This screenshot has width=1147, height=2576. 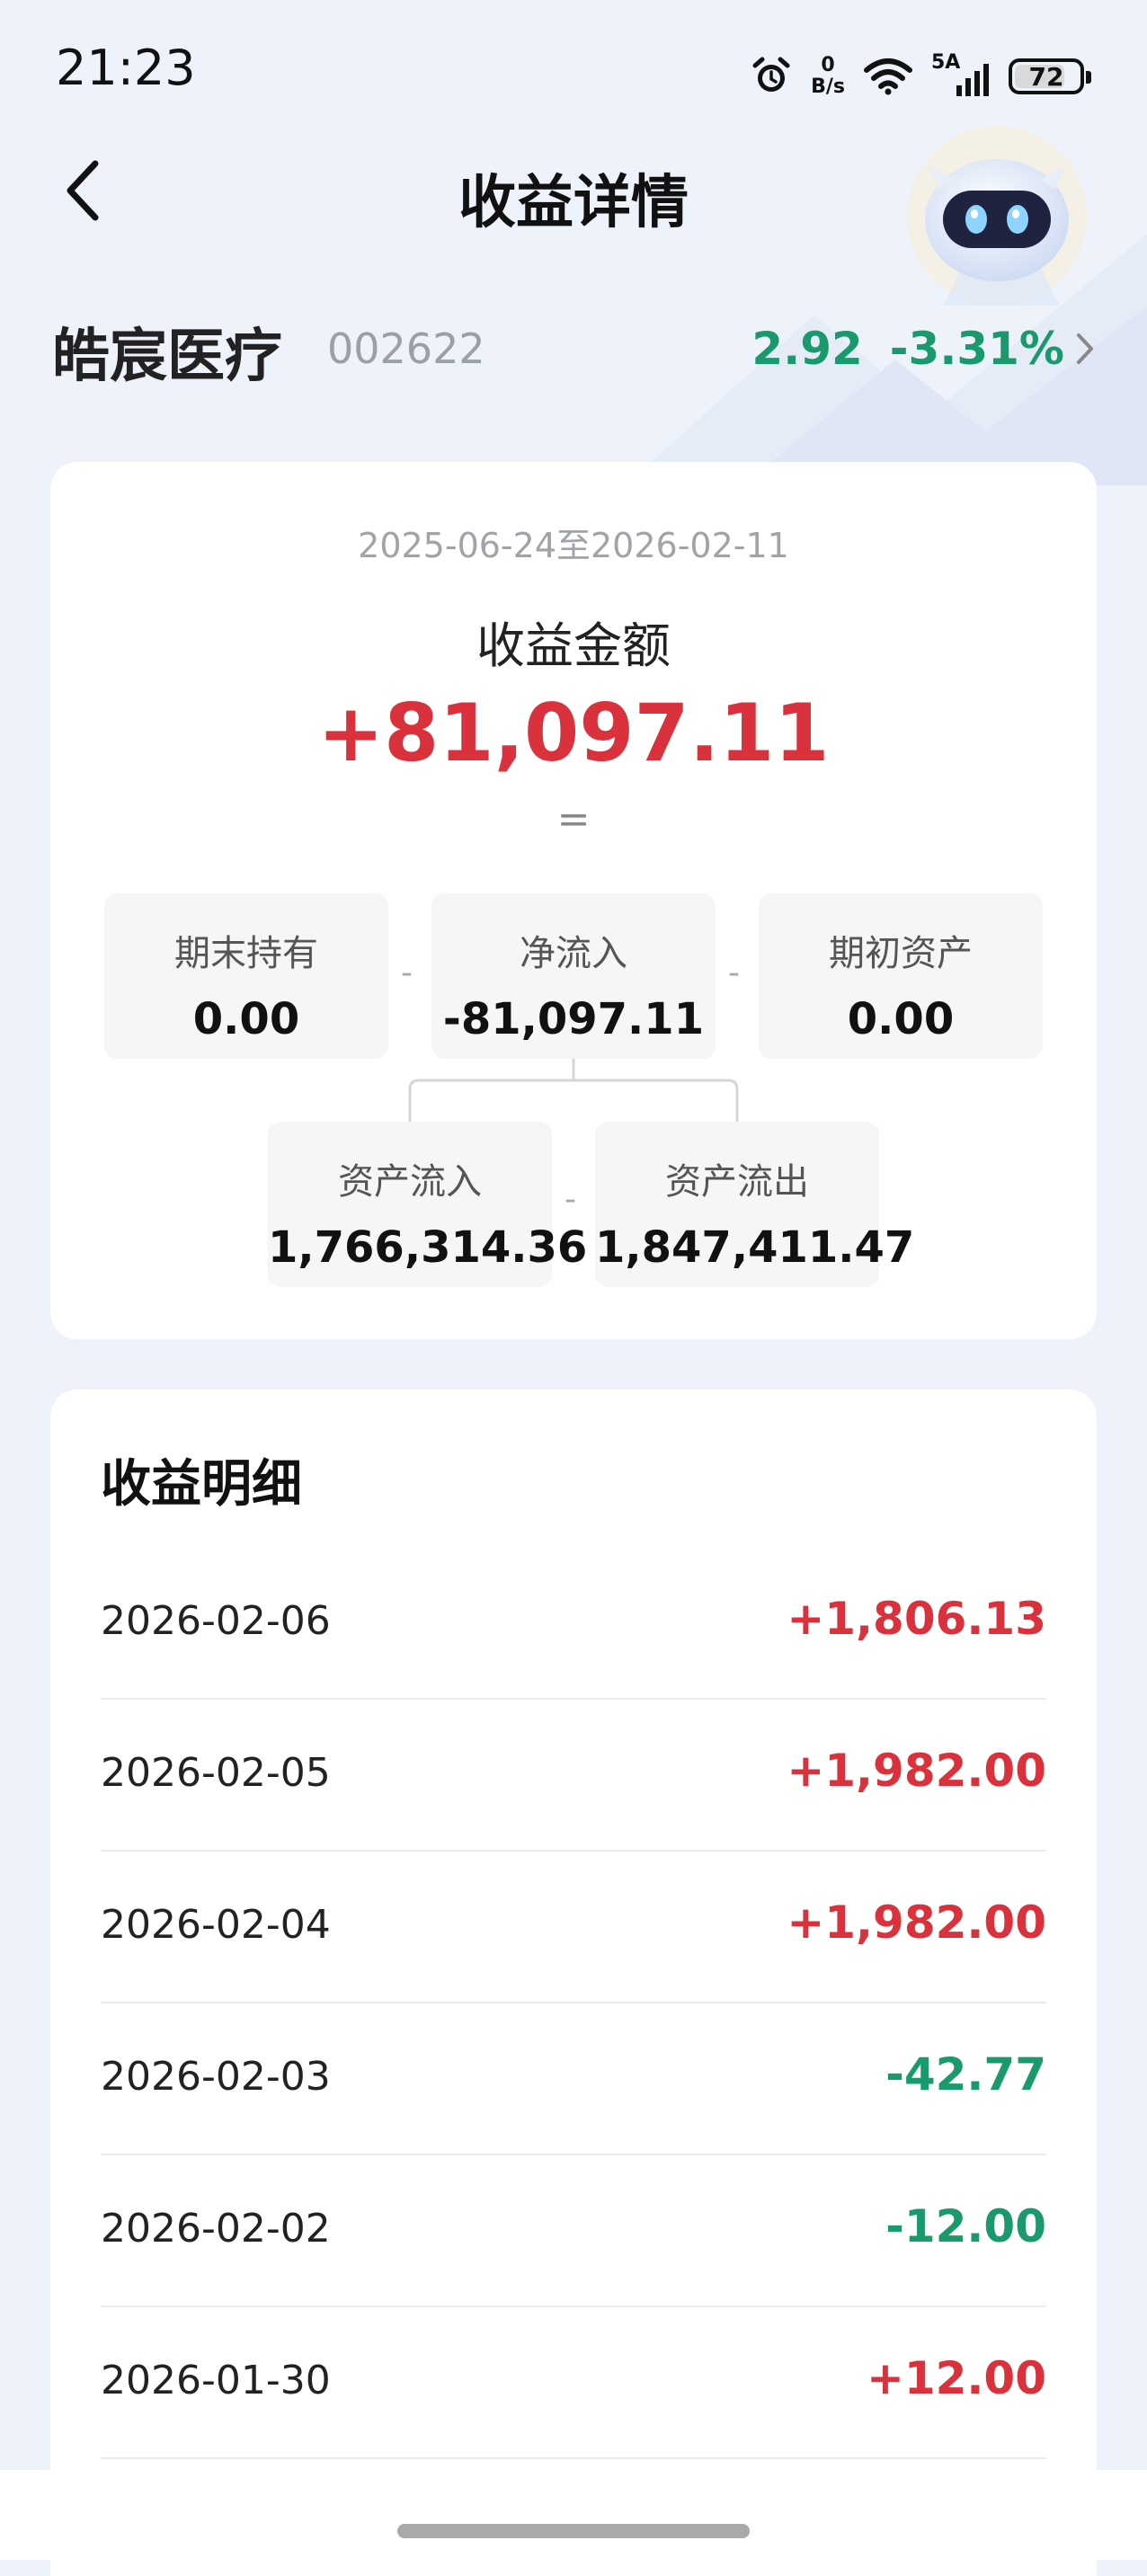 What do you see at coordinates (573, 2531) in the screenshot?
I see `home-indicator` at bounding box center [573, 2531].